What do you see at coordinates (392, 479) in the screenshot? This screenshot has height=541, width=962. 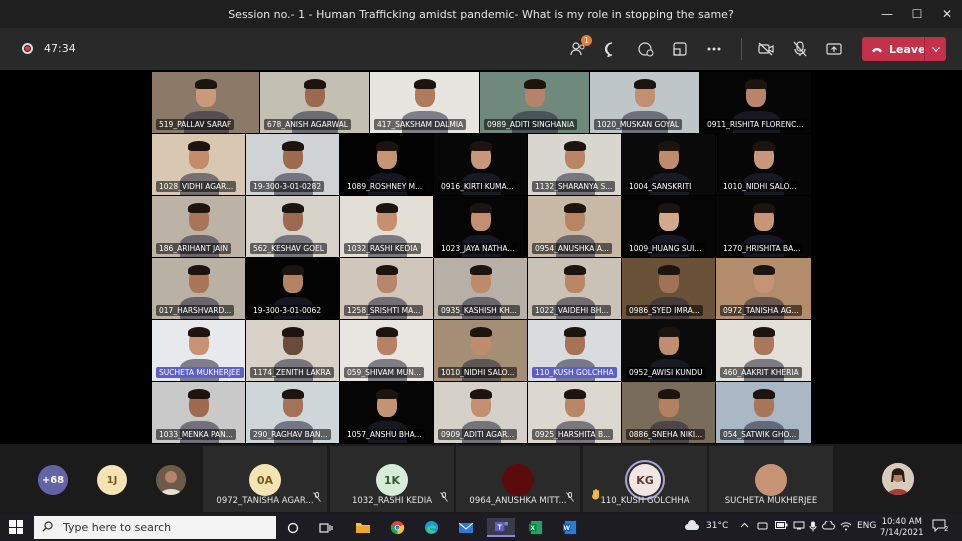 I see `participant-card: 1K 1032_RASHI KEDIA` at bounding box center [392, 479].